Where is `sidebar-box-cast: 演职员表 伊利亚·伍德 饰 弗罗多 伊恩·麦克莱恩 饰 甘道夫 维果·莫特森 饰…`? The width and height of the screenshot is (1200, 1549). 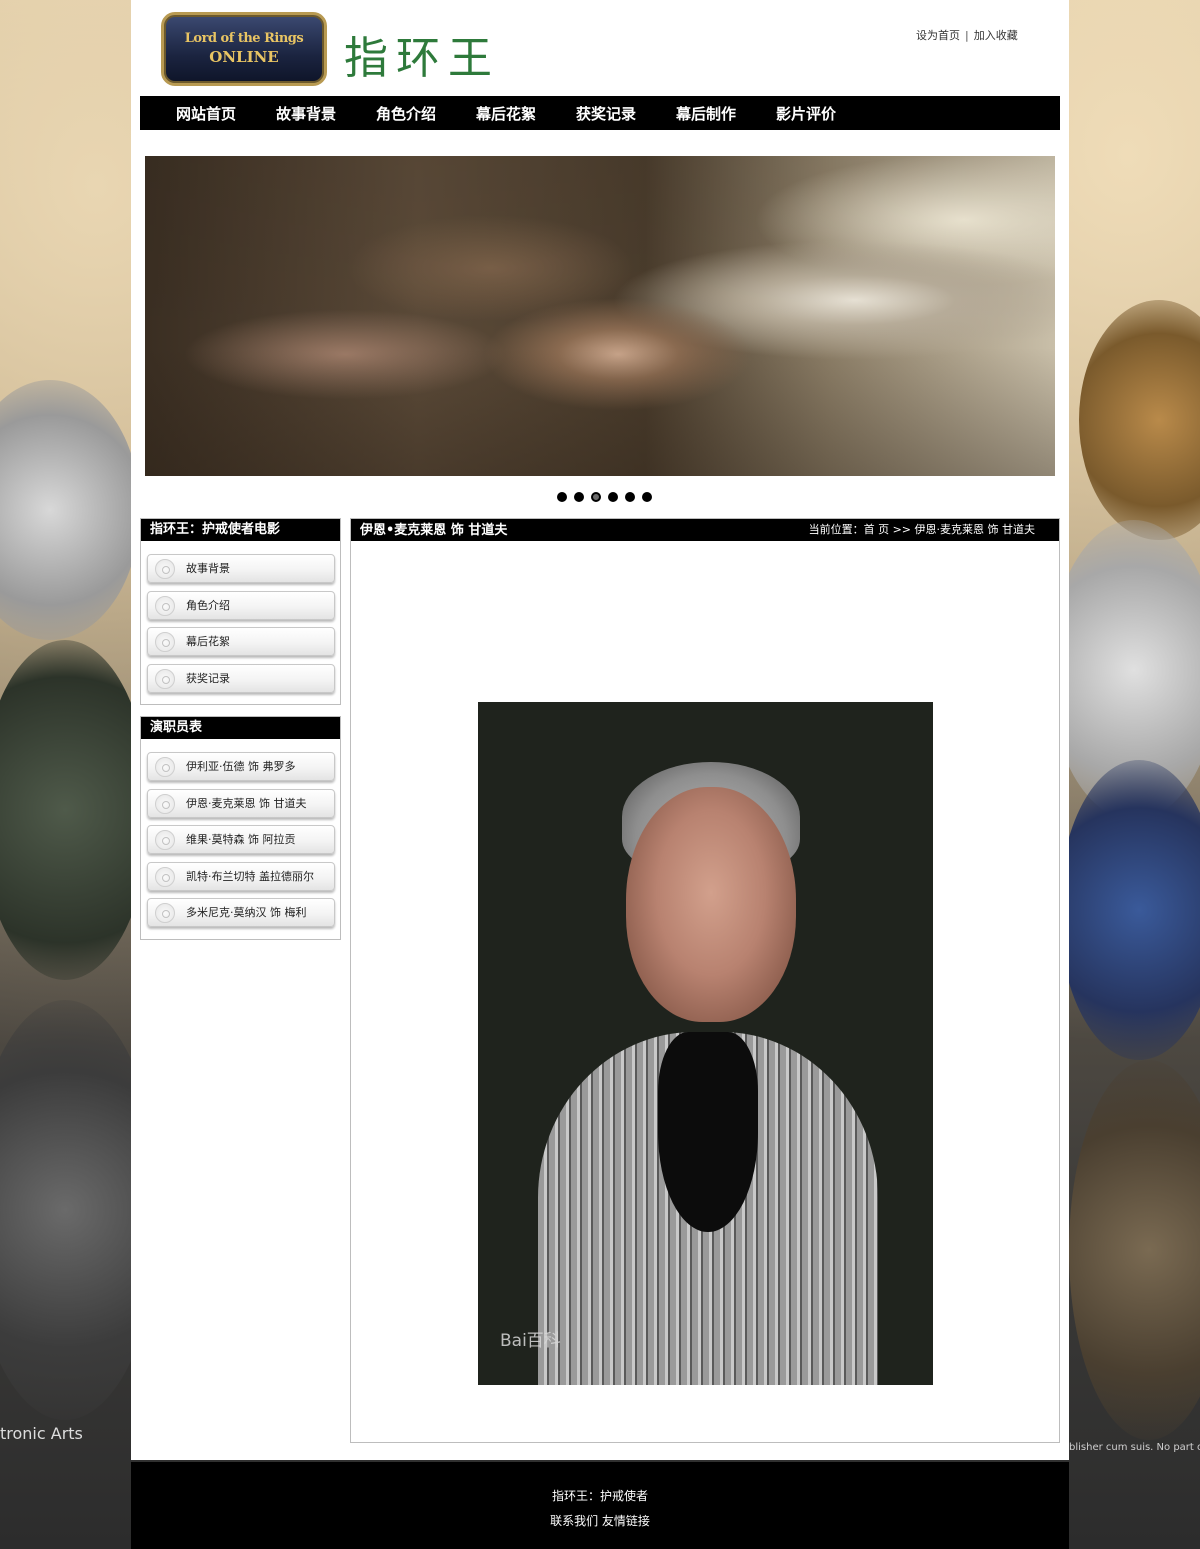 sidebar-box-cast: 演职员表 伊利亚·伍德 饰 弗罗多 伊恩·麦克莱恩 饰 甘道夫 维果·莫特森 饰… is located at coordinates (240, 828).